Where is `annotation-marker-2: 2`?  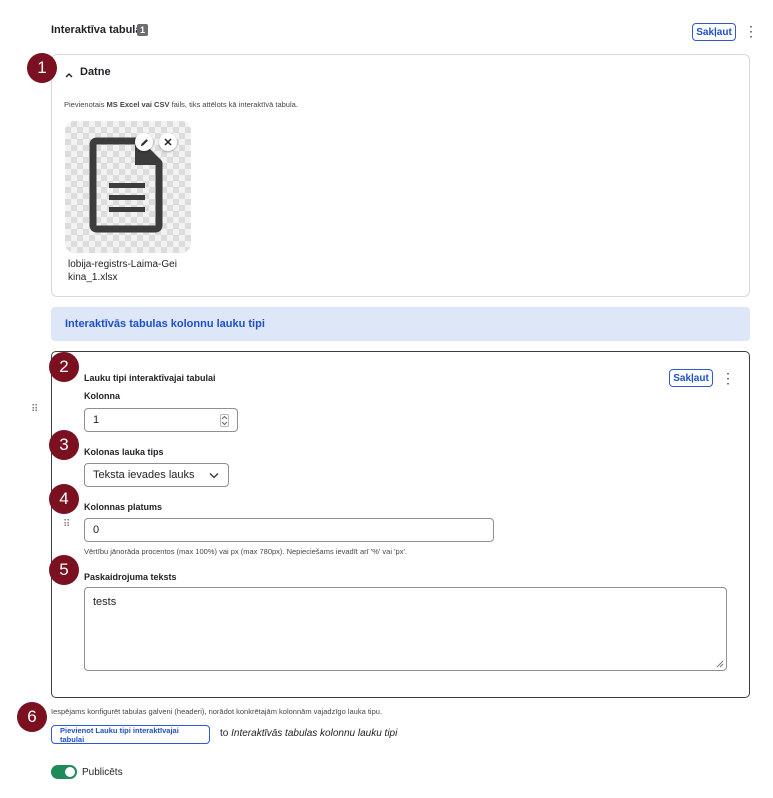
annotation-marker-2: 2 is located at coordinates (64, 367).